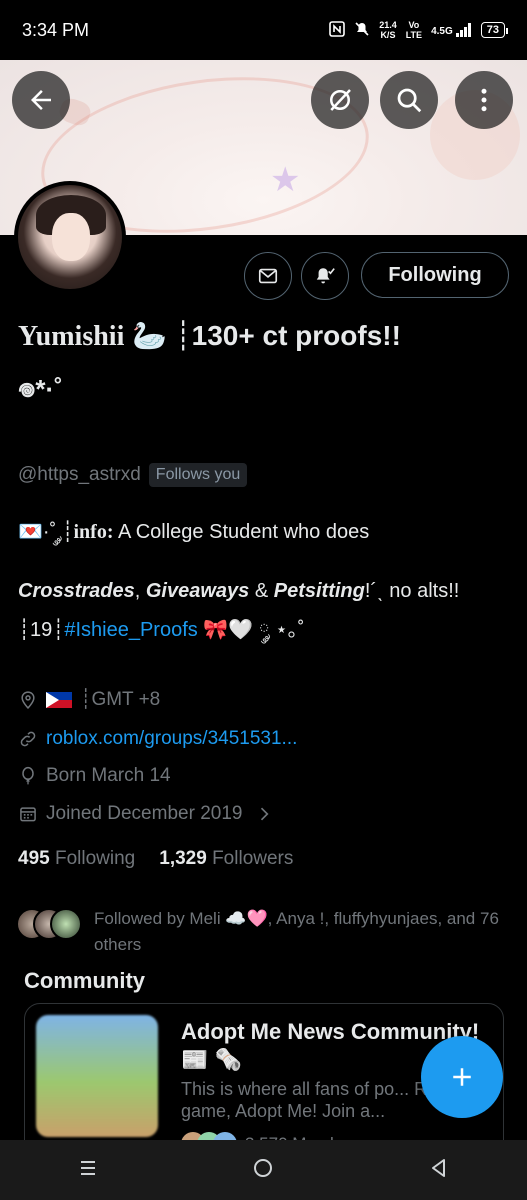  I want to click on nfc-icon, so click(337, 30).